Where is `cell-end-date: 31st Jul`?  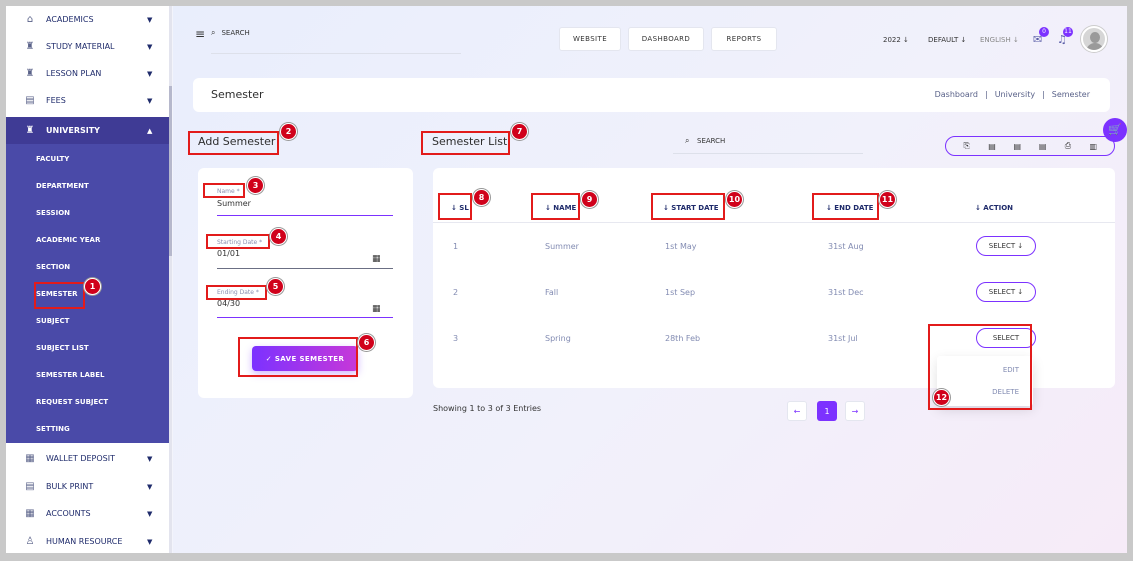 cell-end-date: 31st Jul is located at coordinates (843, 338).